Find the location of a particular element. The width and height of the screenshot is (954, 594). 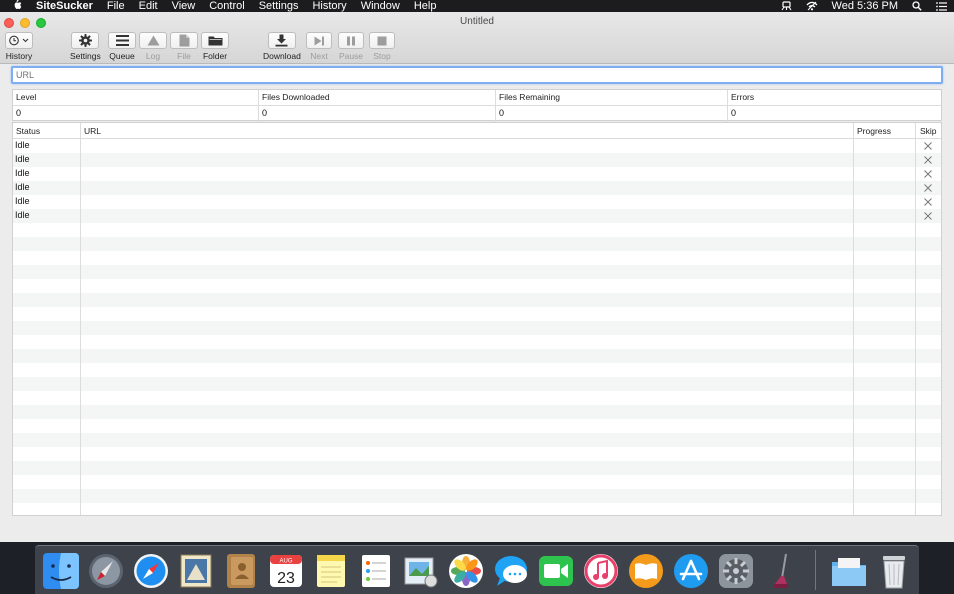

file-toolbar-item: File is located at coordinates (184, 46).